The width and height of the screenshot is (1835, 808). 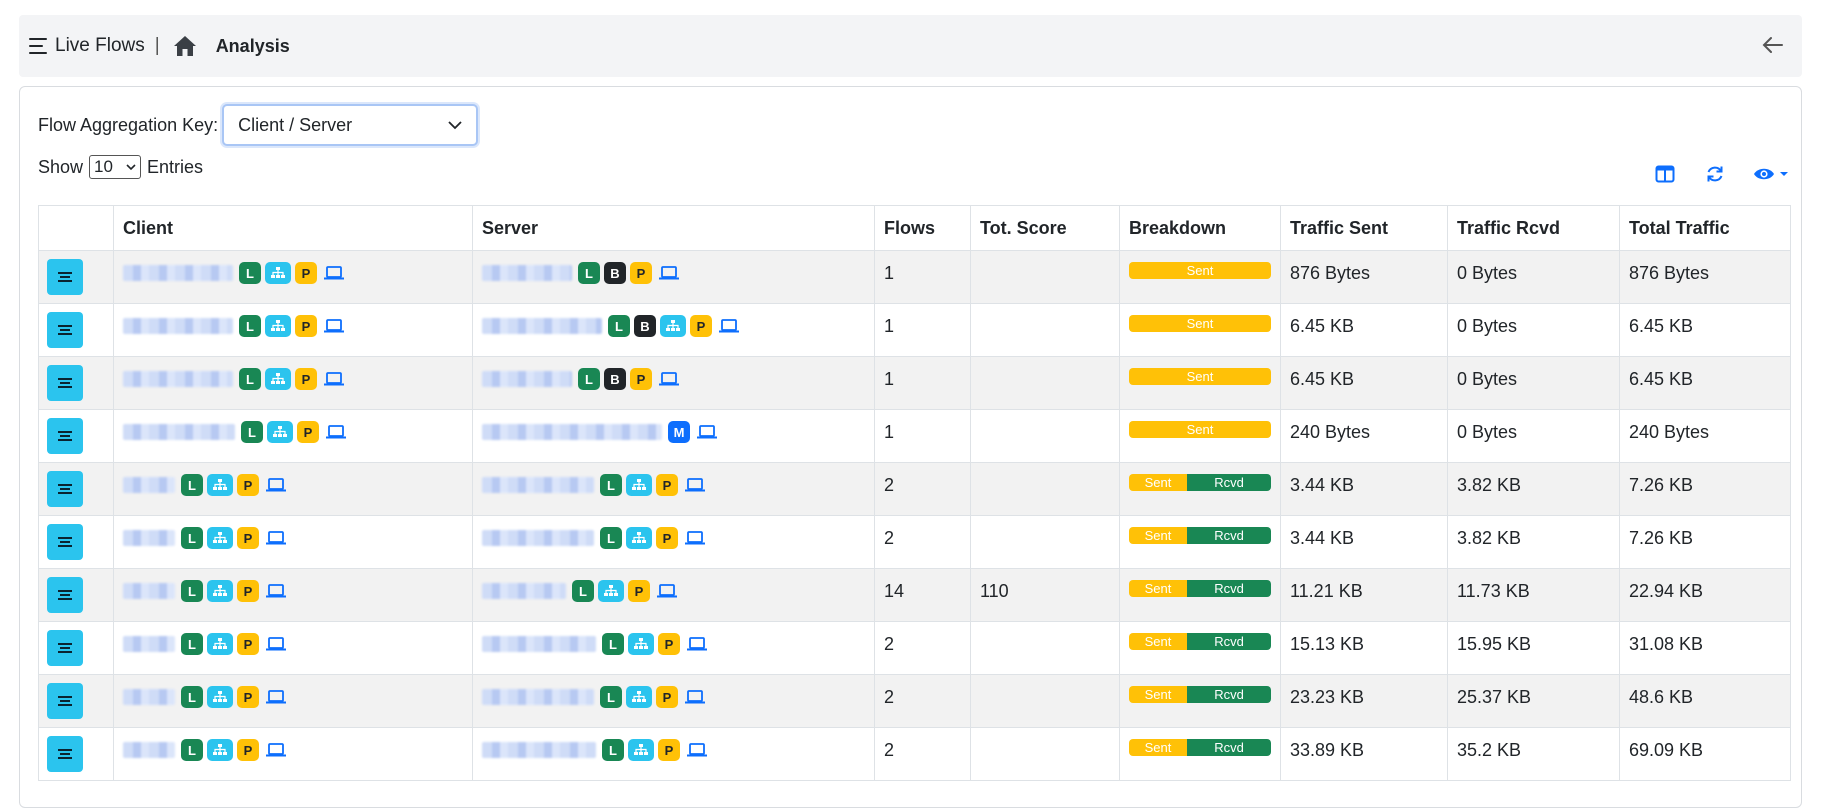 I want to click on page-length-select: 10, so click(x=115, y=167).